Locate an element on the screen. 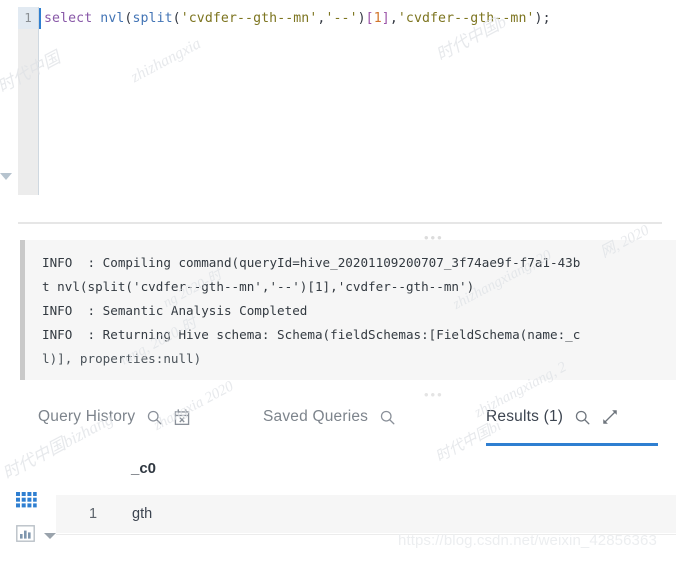 This screenshot has width=676, height=567. chart-view-icon is located at coordinates (25, 536).